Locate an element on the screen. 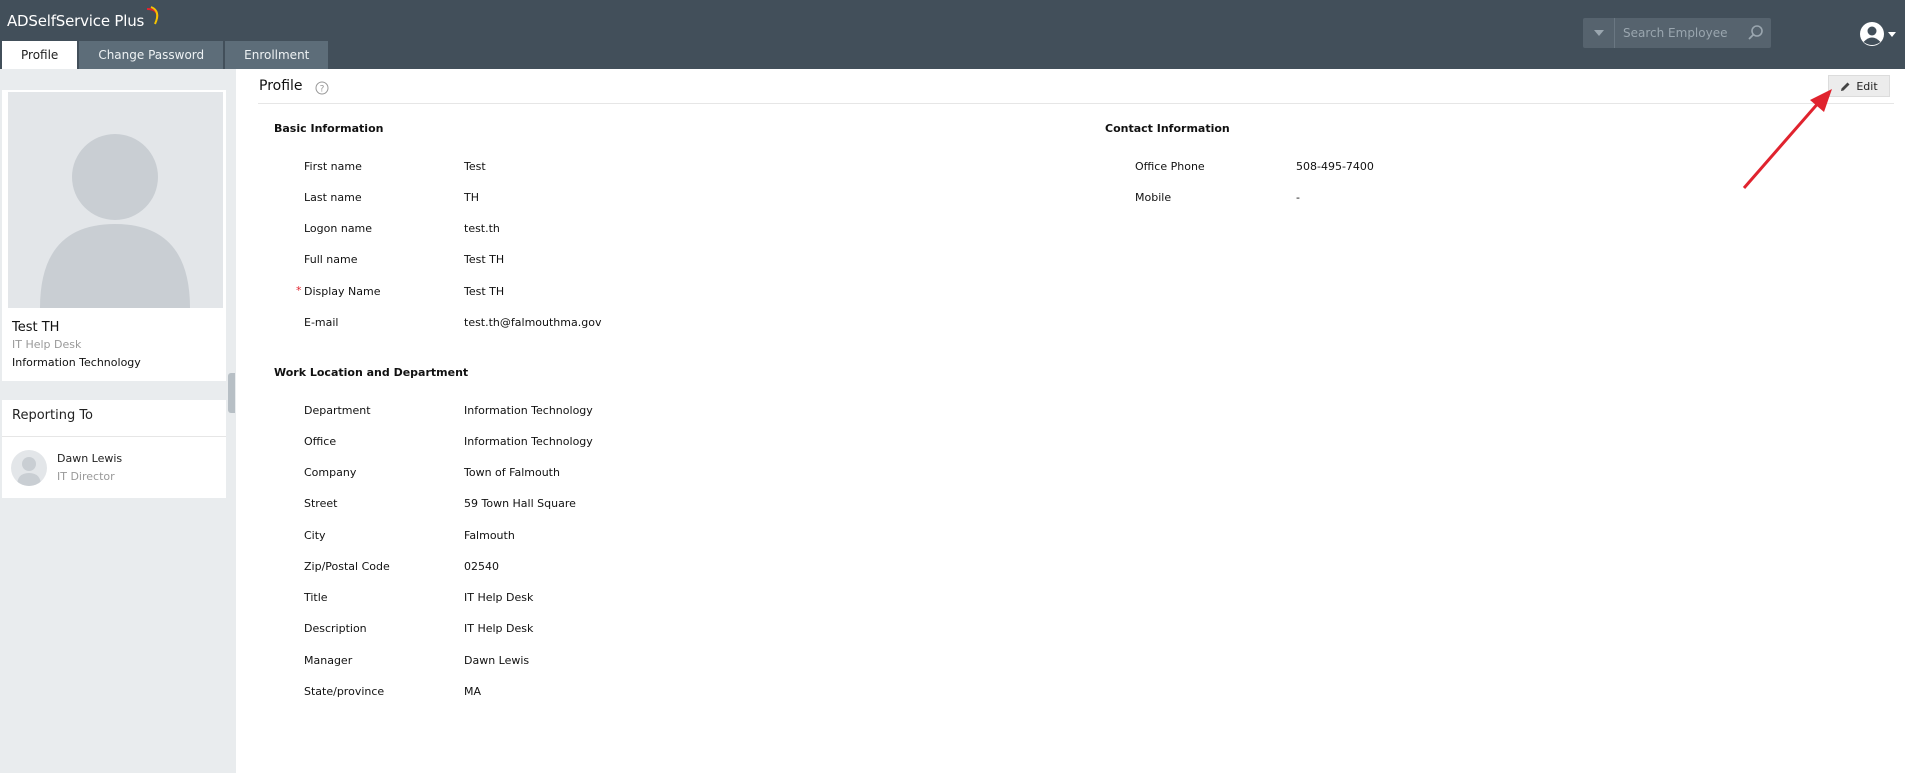 This screenshot has height=773, width=1905. divider is located at coordinates (114, 436).